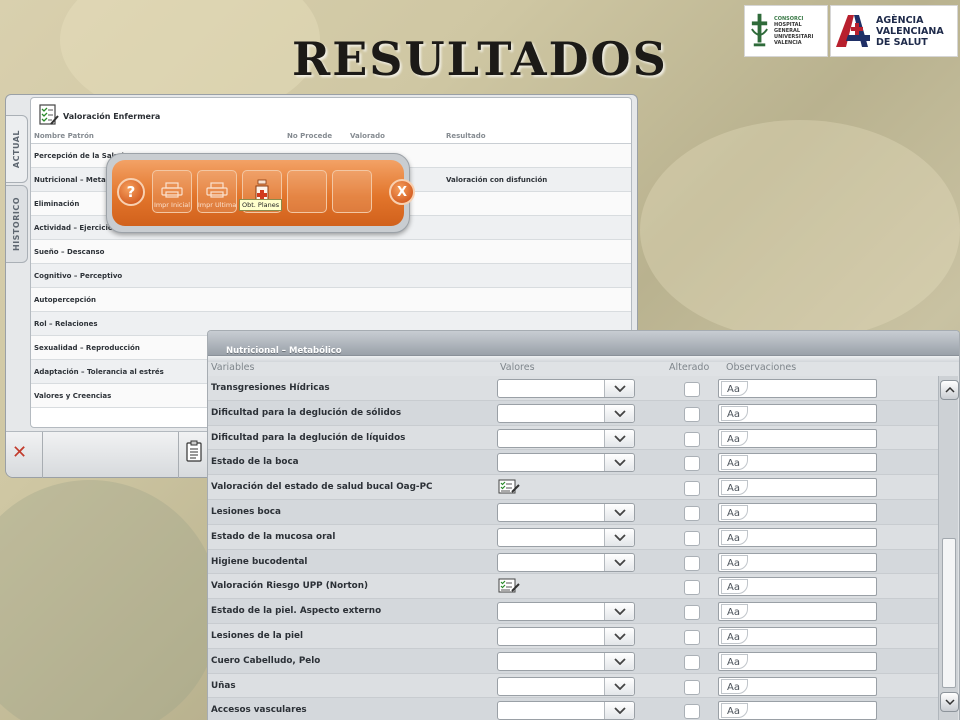 The width and height of the screenshot is (960, 720). What do you see at coordinates (949, 702) in the screenshot?
I see `scroll-down-button` at bounding box center [949, 702].